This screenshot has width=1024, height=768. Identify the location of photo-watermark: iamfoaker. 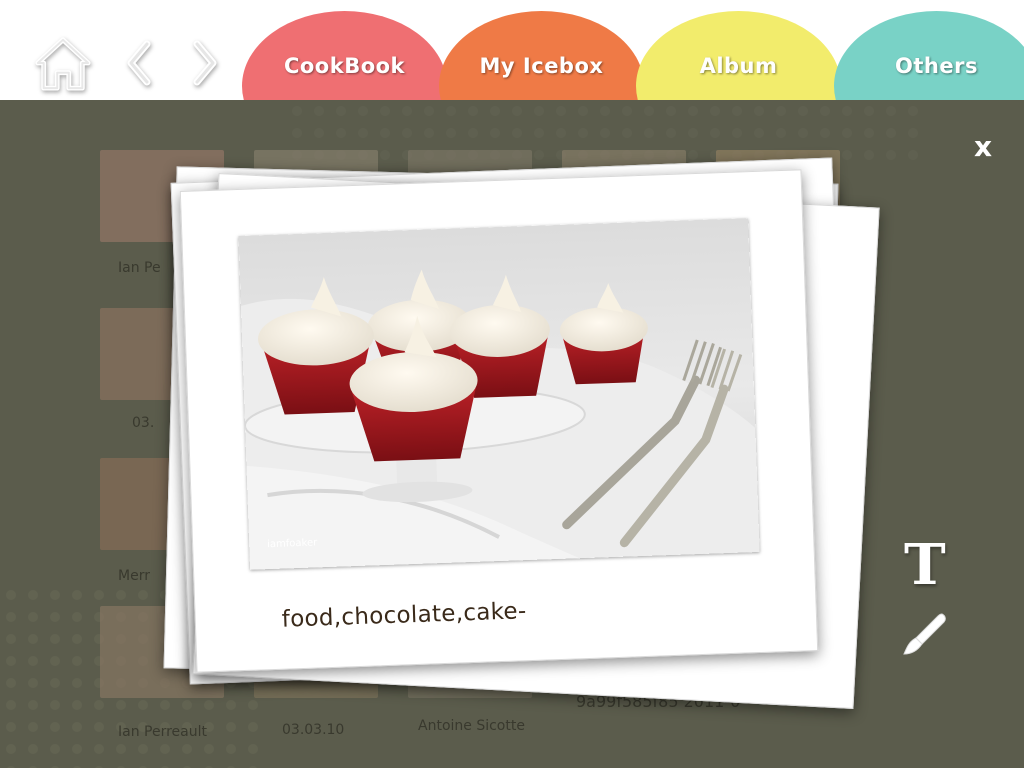
(292, 543).